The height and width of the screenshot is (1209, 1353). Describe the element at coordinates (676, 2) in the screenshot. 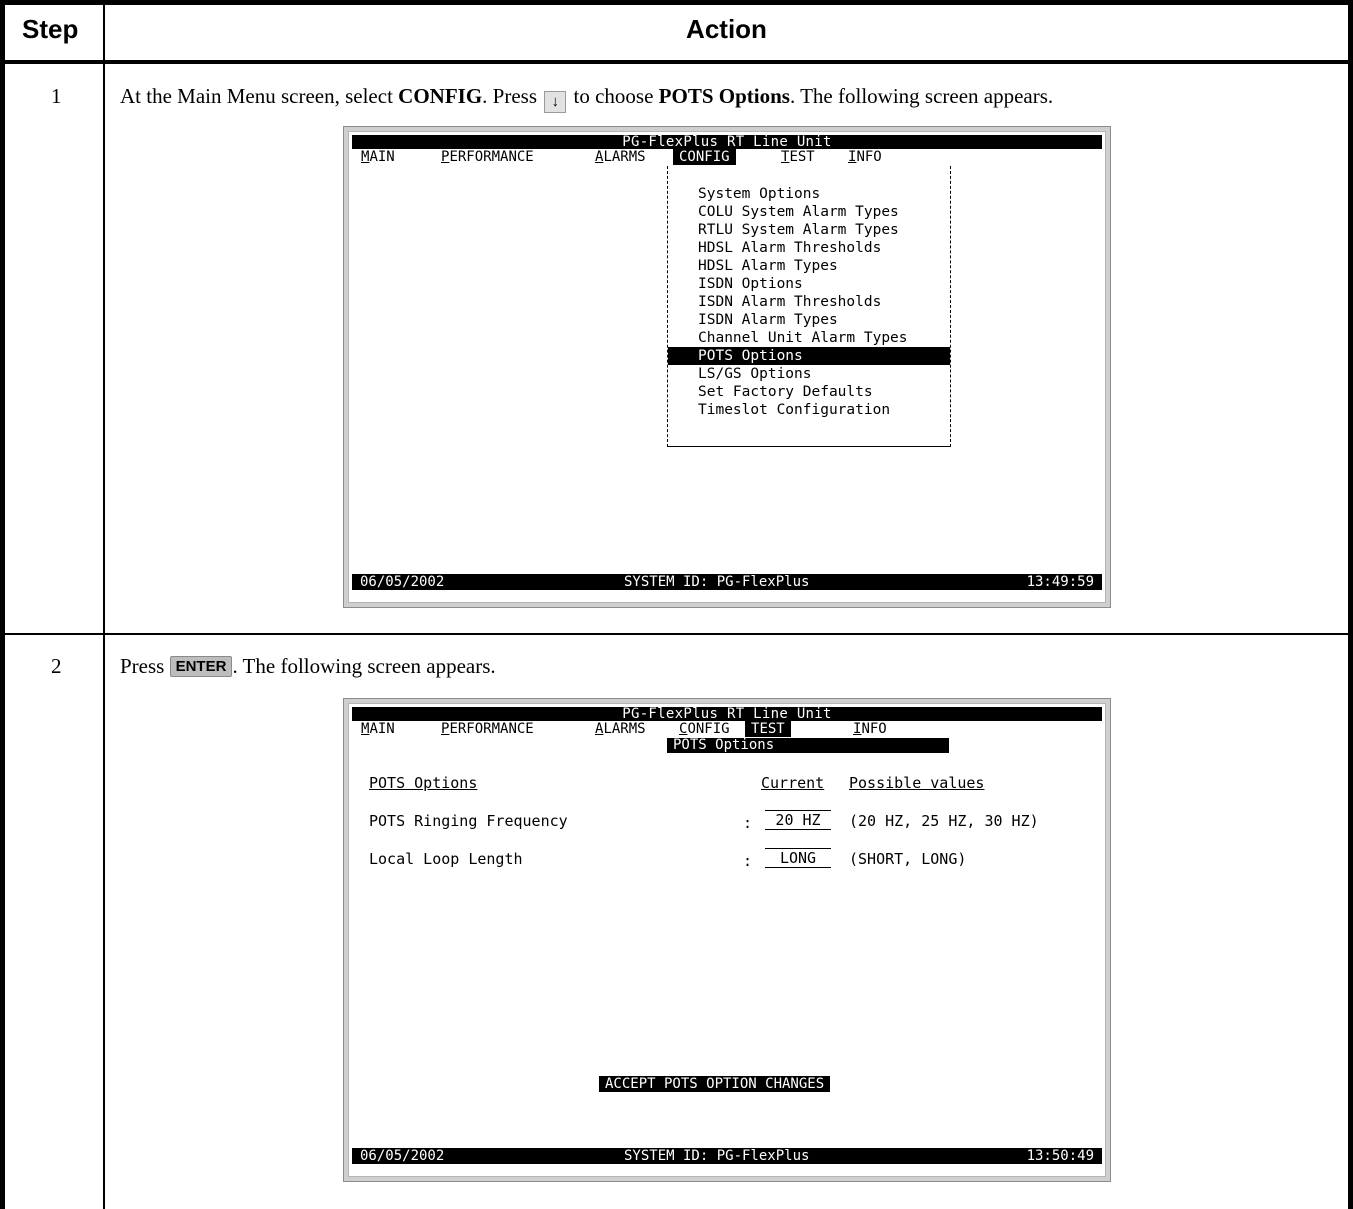

I see `table-top-border` at that location.